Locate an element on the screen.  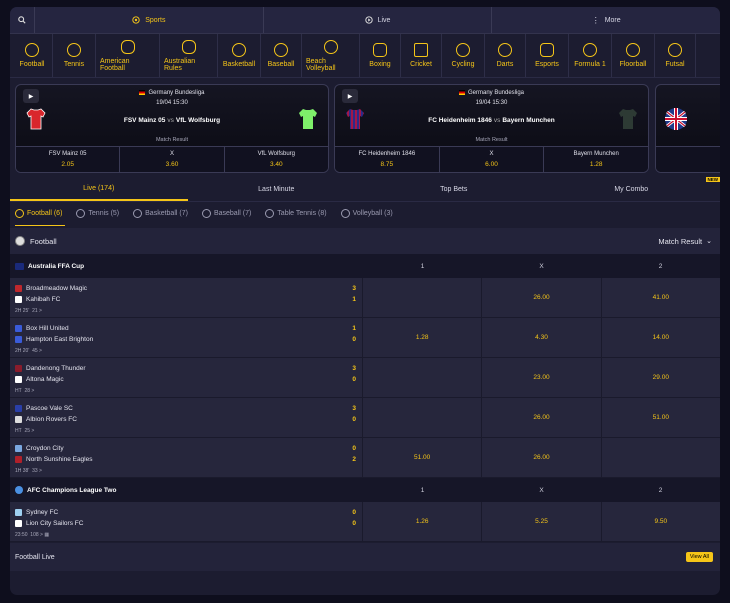
odd-home: FC Heidenheim 1846 8.75 is located at coordinates (387, 159).